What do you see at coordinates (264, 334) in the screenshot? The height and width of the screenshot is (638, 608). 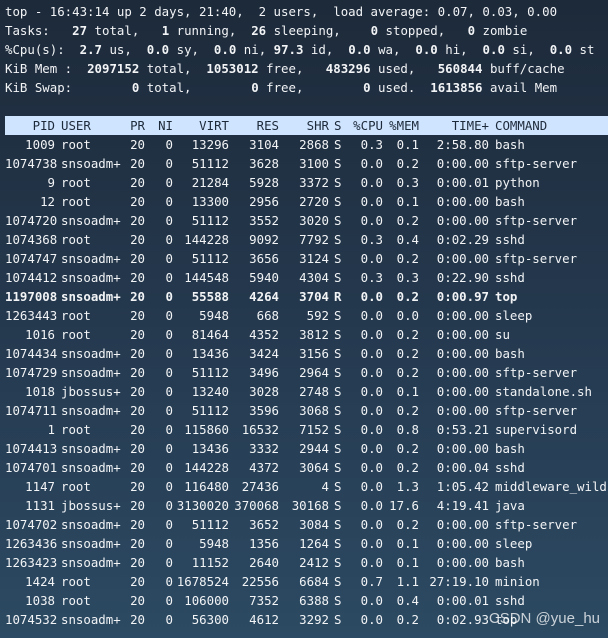 I see `cell-res: 4352` at bounding box center [264, 334].